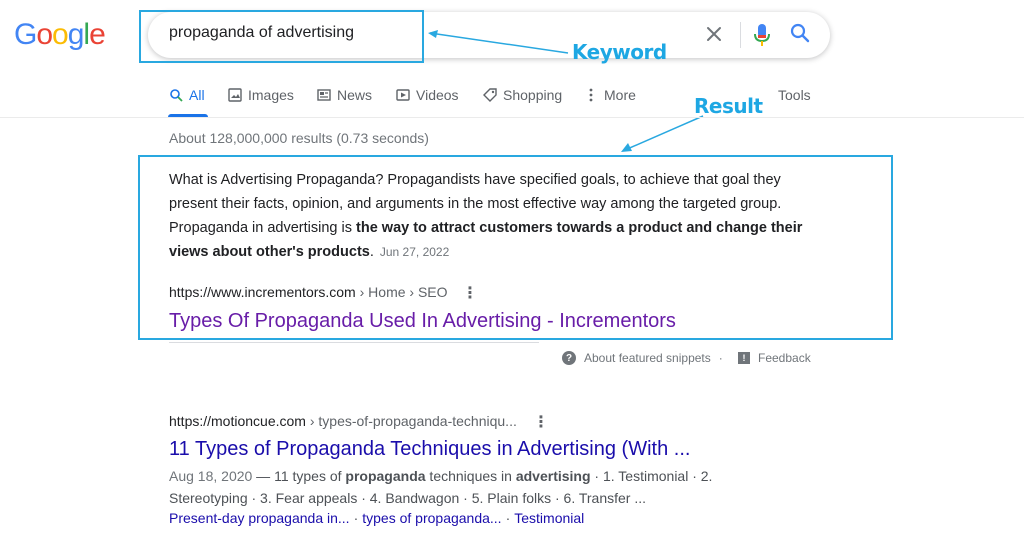  I want to click on snippet-divider, so click(354, 342).